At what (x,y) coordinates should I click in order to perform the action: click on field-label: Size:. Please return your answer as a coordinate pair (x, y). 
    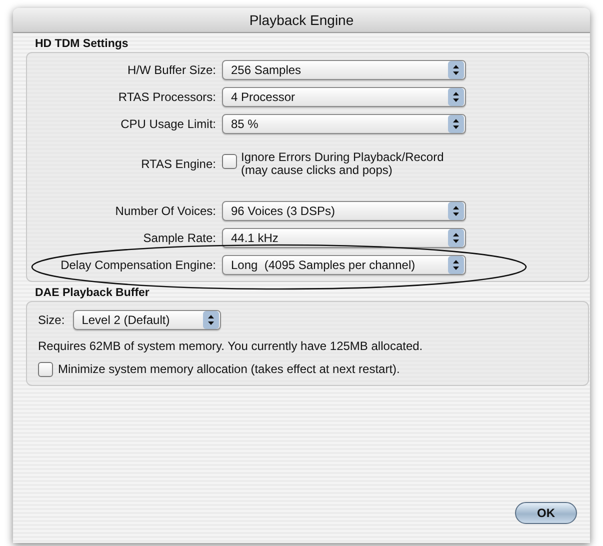
    Looking at the image, I should click on (51, 320).